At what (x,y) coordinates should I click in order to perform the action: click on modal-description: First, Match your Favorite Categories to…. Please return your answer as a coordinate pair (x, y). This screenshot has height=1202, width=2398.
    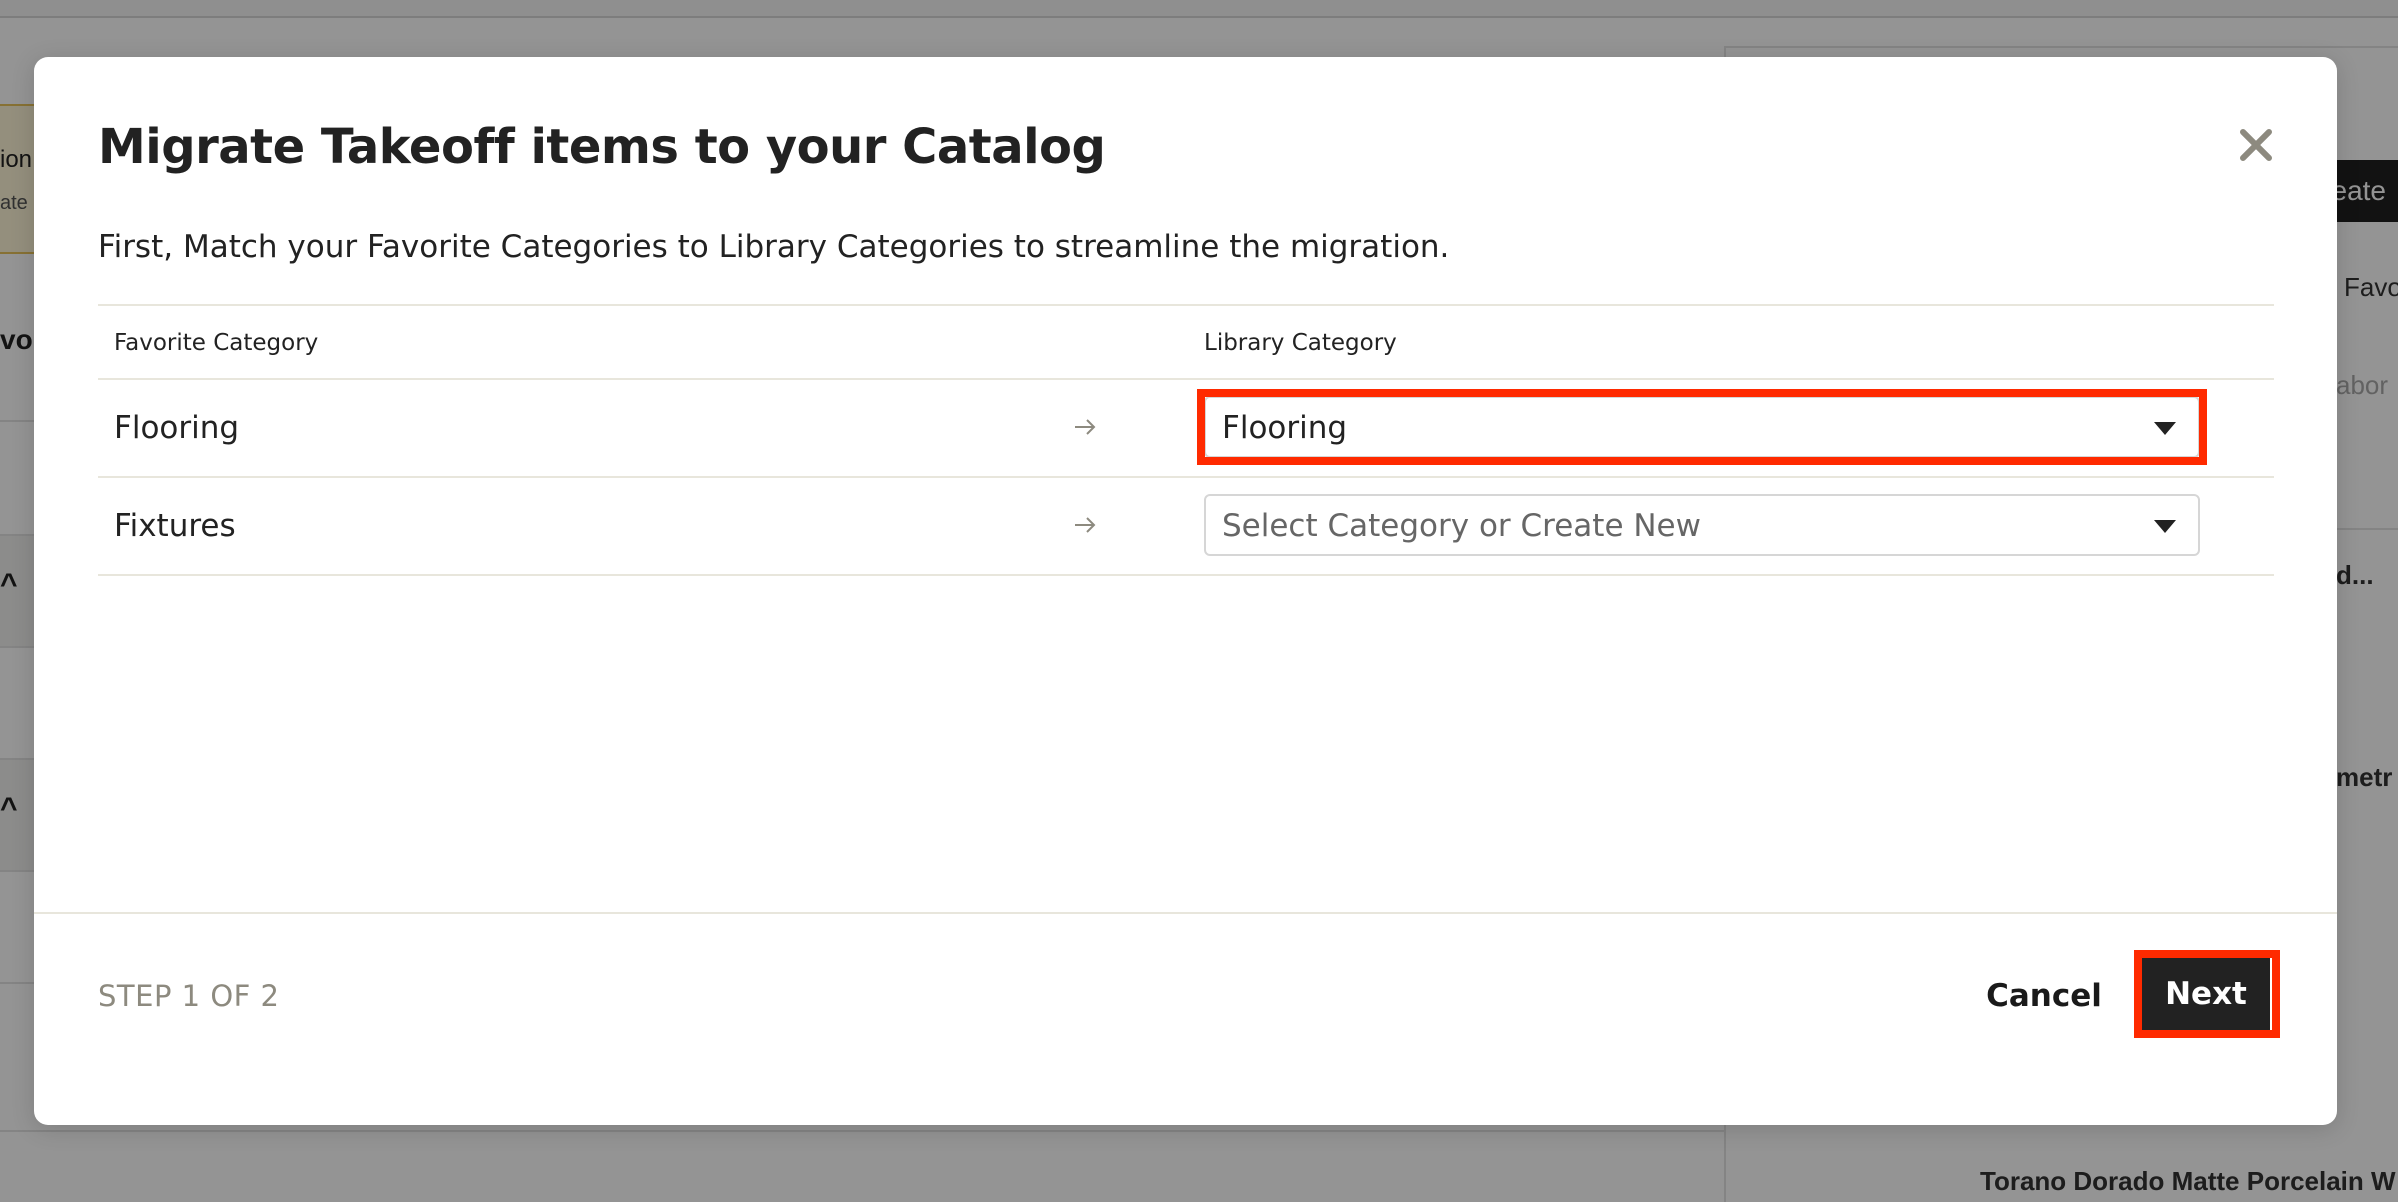
    Looking at the image, I should click on (774, 247).